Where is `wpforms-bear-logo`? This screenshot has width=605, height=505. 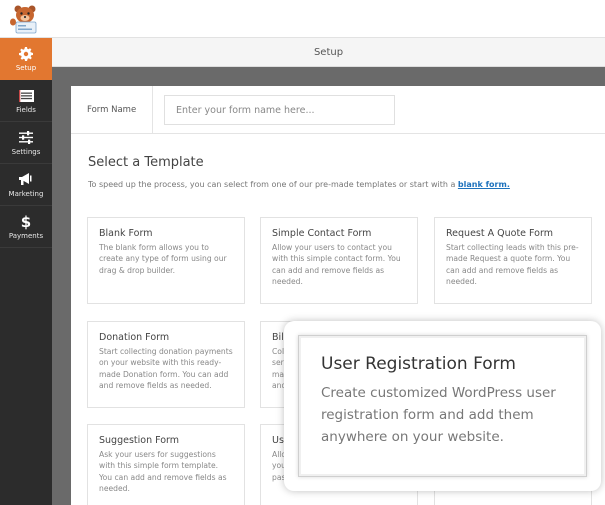
wpforms-bear-logo is located at coordinates (23, 19).